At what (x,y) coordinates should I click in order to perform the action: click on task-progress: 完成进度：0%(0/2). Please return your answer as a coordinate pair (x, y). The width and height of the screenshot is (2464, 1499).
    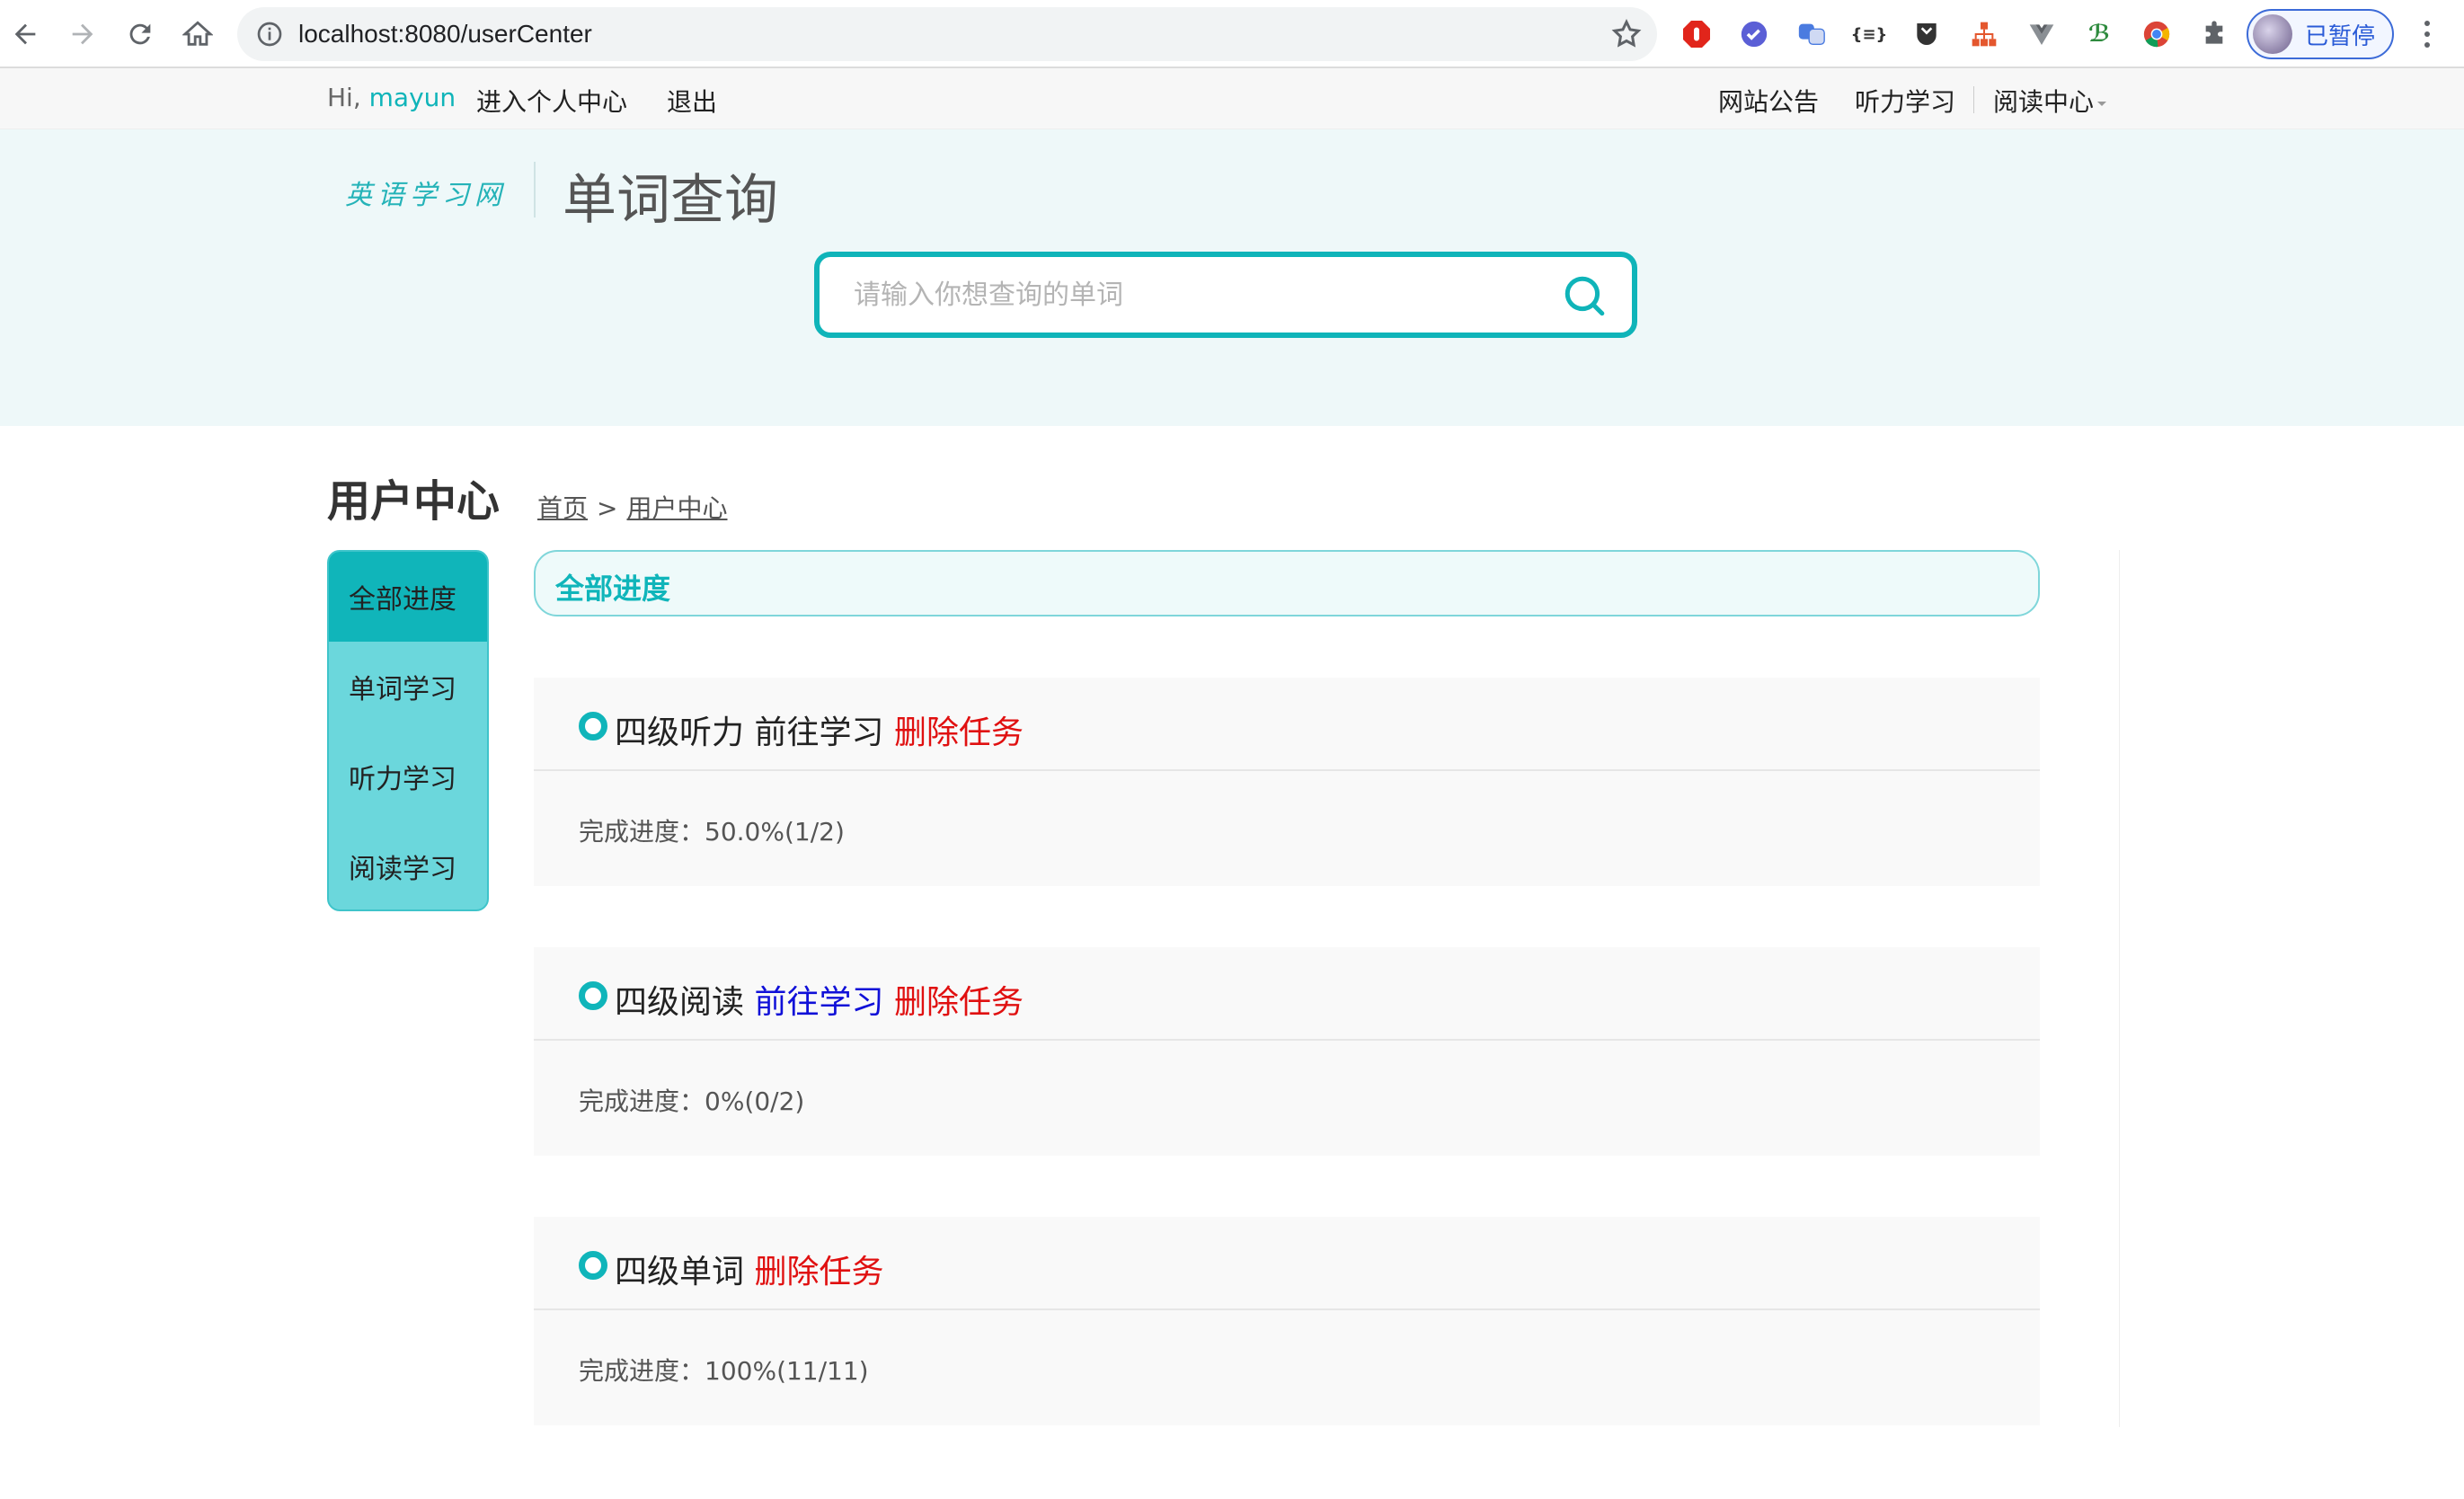
    Looking at the image, I should click on (691, 1100).